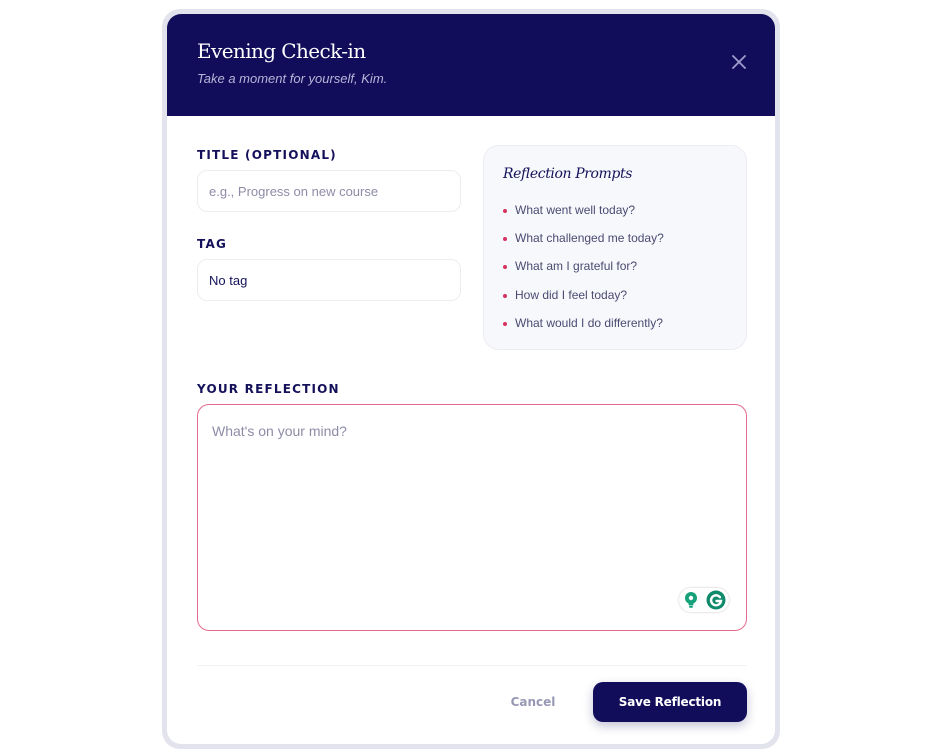 This screenshot has height=756, width=942. I want to click on grammarly-widget, so click(704, 600).